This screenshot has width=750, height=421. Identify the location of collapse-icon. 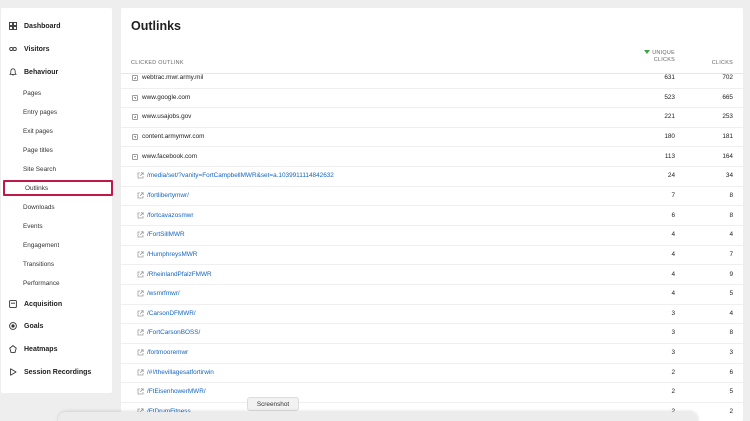
(135, 156).